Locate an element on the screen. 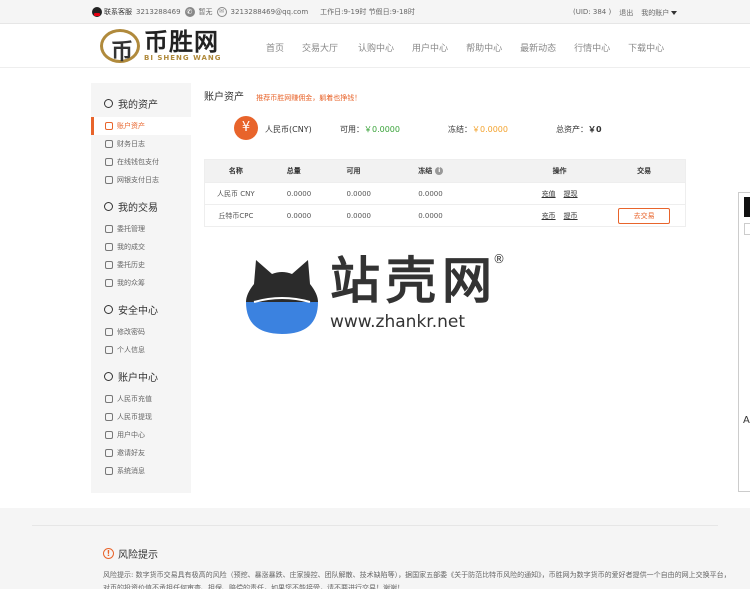 Image resolution: width=750 pixels, height=589 pixels. sidebar-item-rmb-deposit: 人民币充值 is located at coordinates (141, 399).